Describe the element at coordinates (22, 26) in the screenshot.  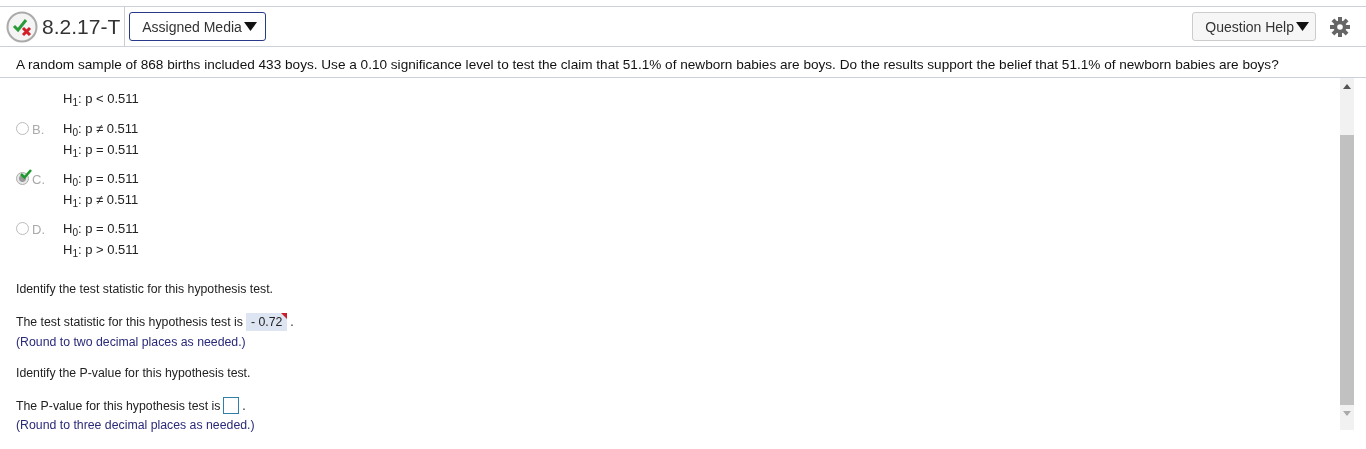
I see `partial-credit-icon` at that location.